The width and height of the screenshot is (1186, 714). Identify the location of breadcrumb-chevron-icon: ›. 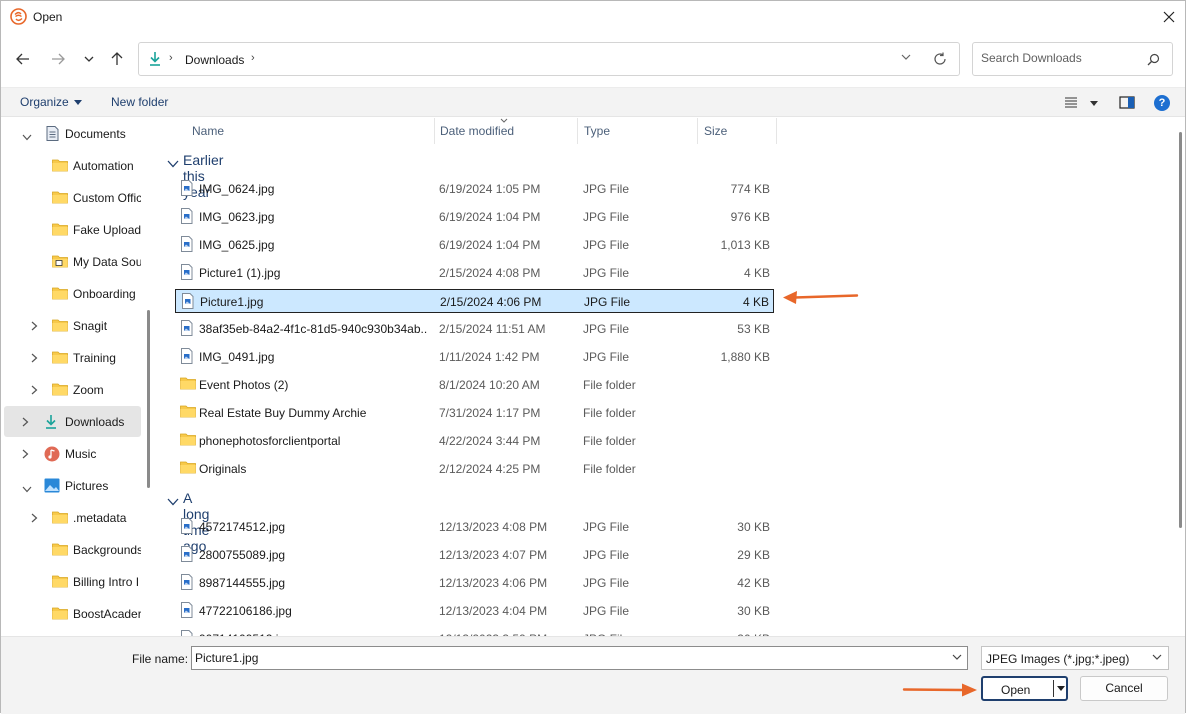
(253, 58).